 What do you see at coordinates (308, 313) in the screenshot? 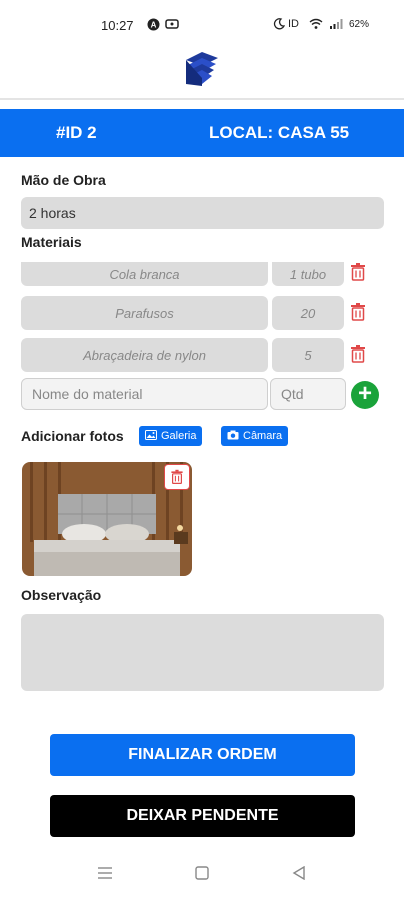
I see `material-qty-field: 20` at bounding box center [308, 313].